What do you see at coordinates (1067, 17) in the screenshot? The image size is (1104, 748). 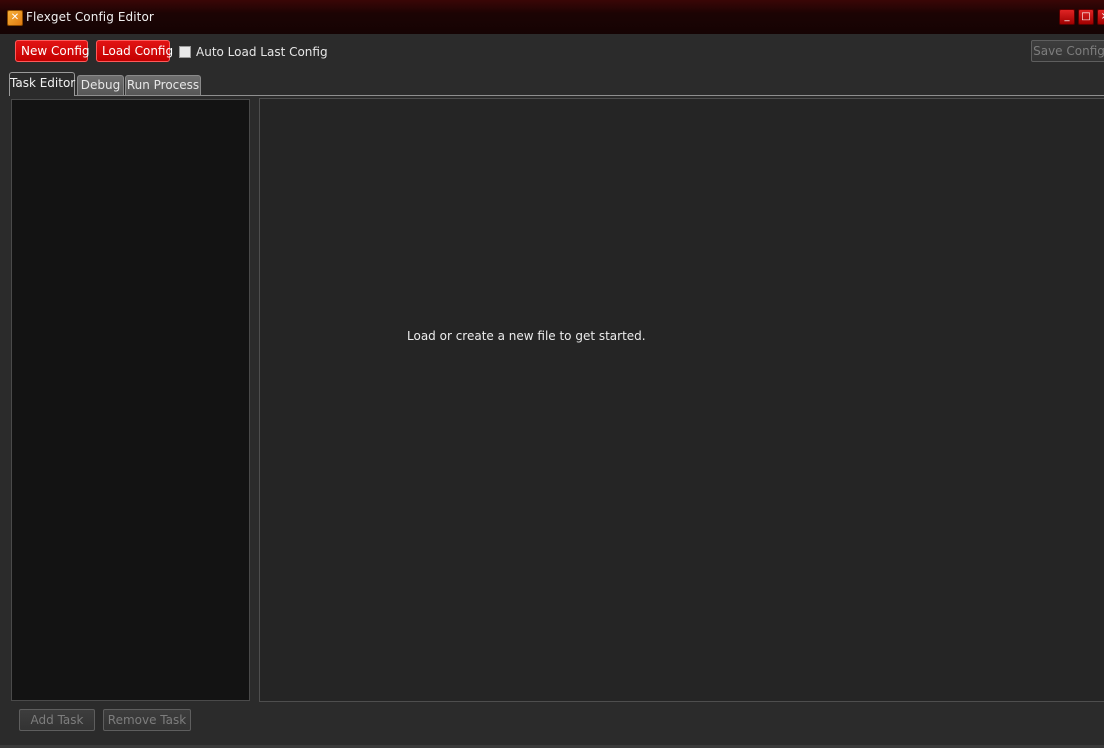 I see `minimize-button: _` at bounding box center [1067, 17].